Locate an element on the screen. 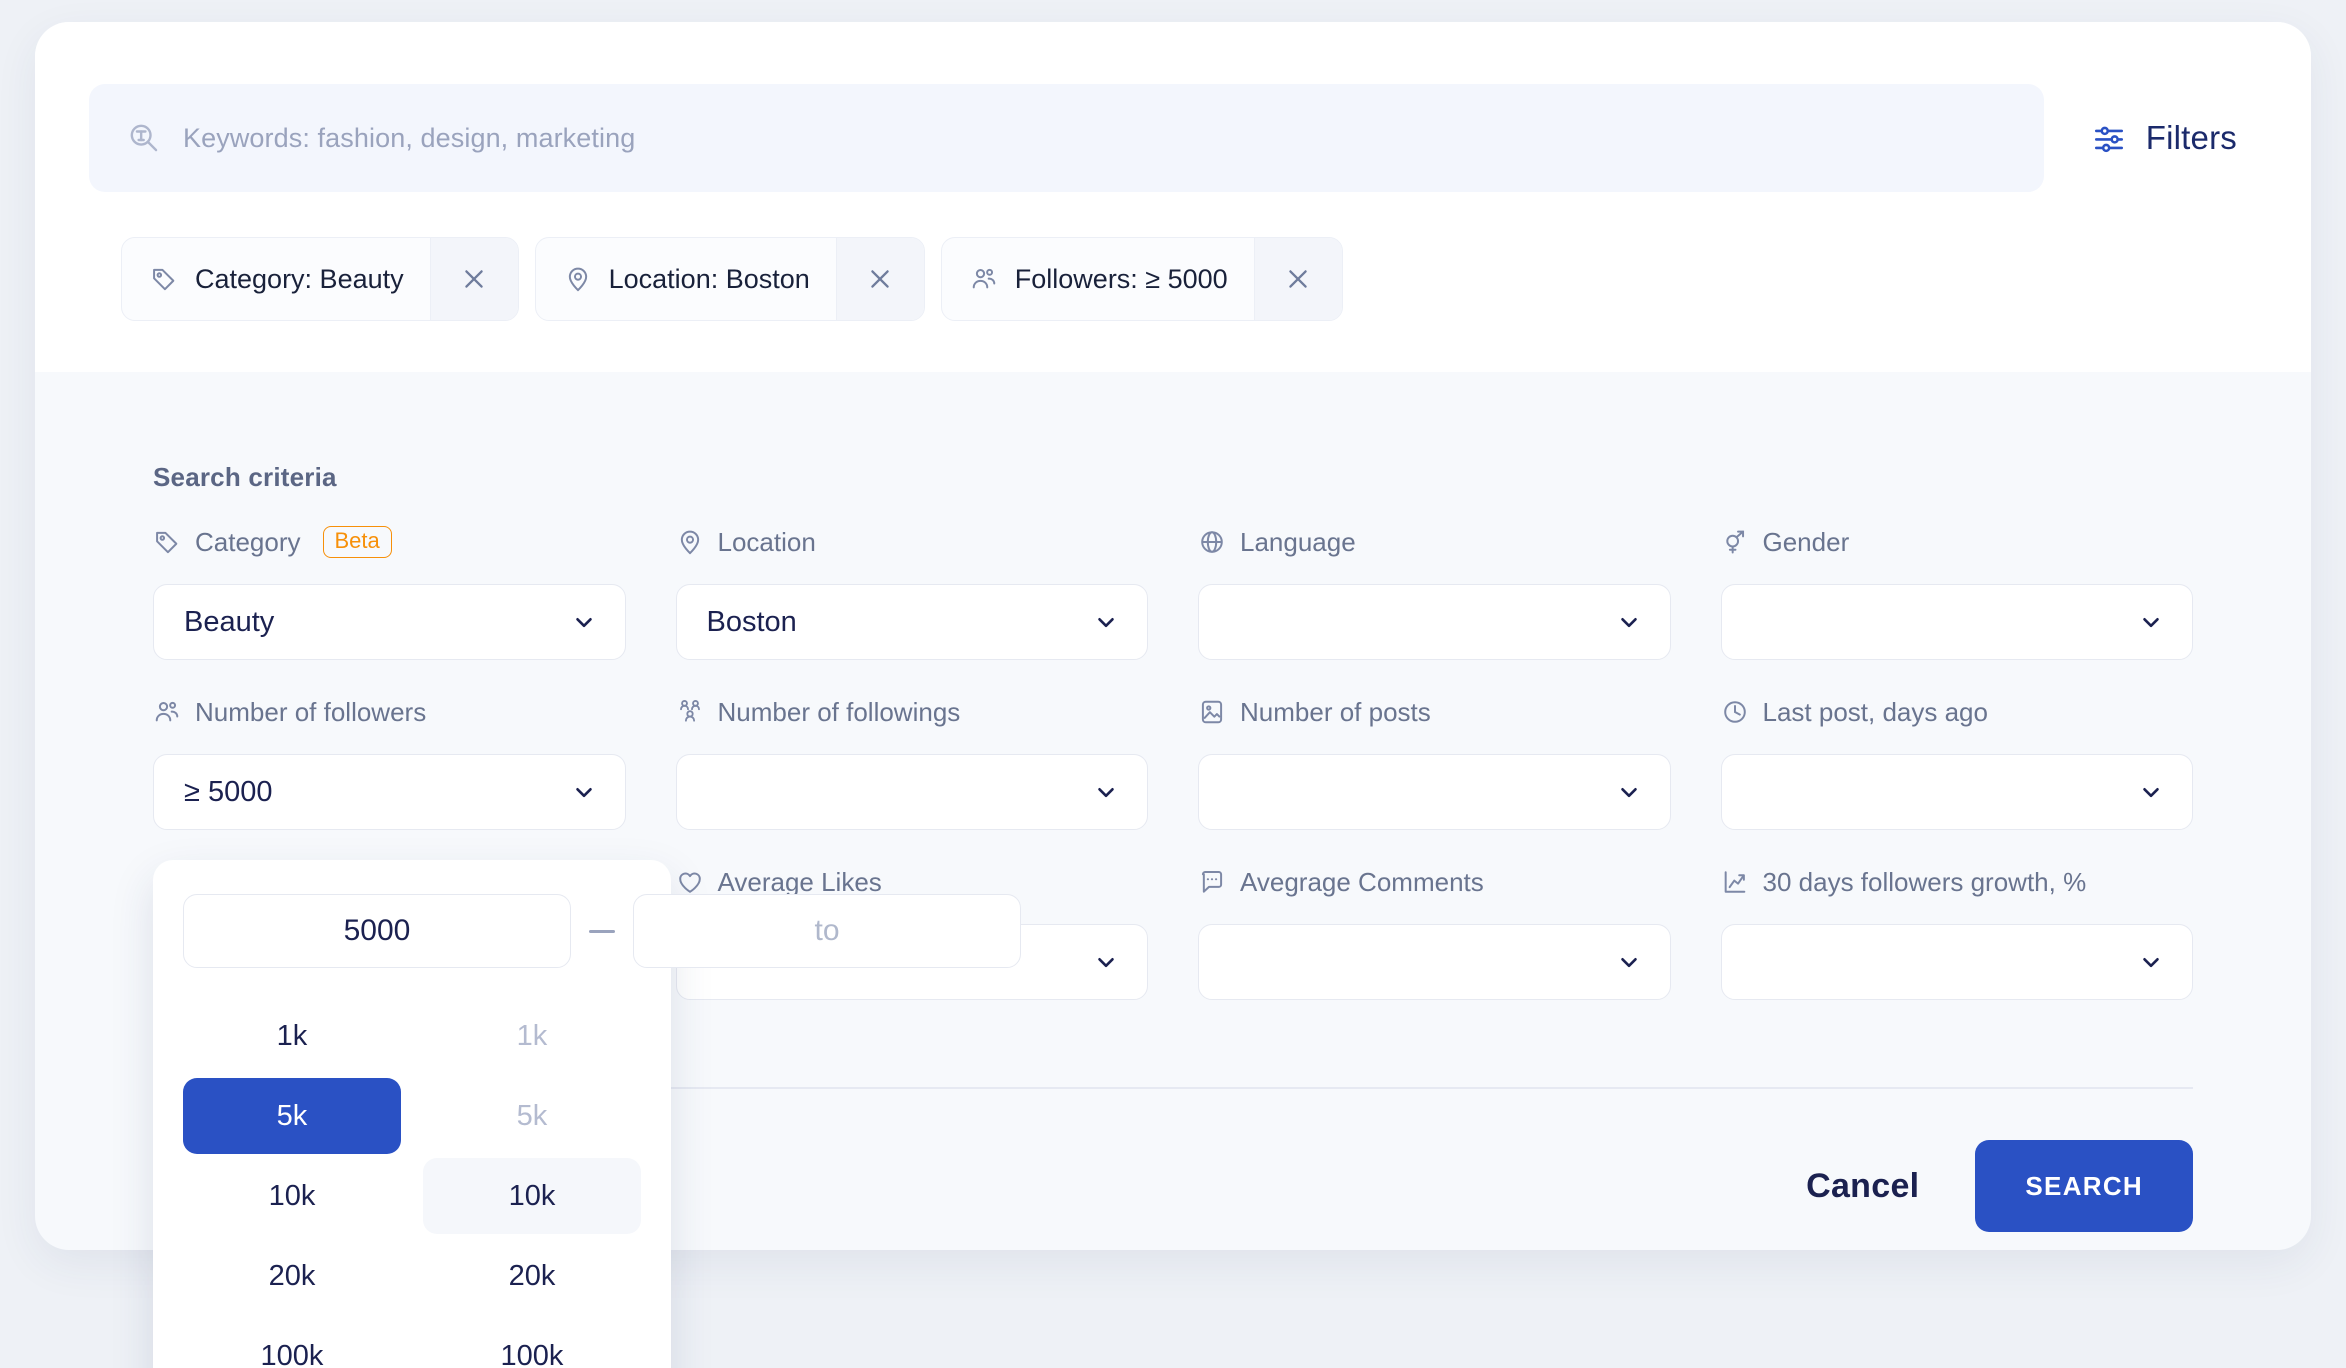 This screenshot has height=1368, width=2346. followers-growth-select is located at coordinates (1956, 962).